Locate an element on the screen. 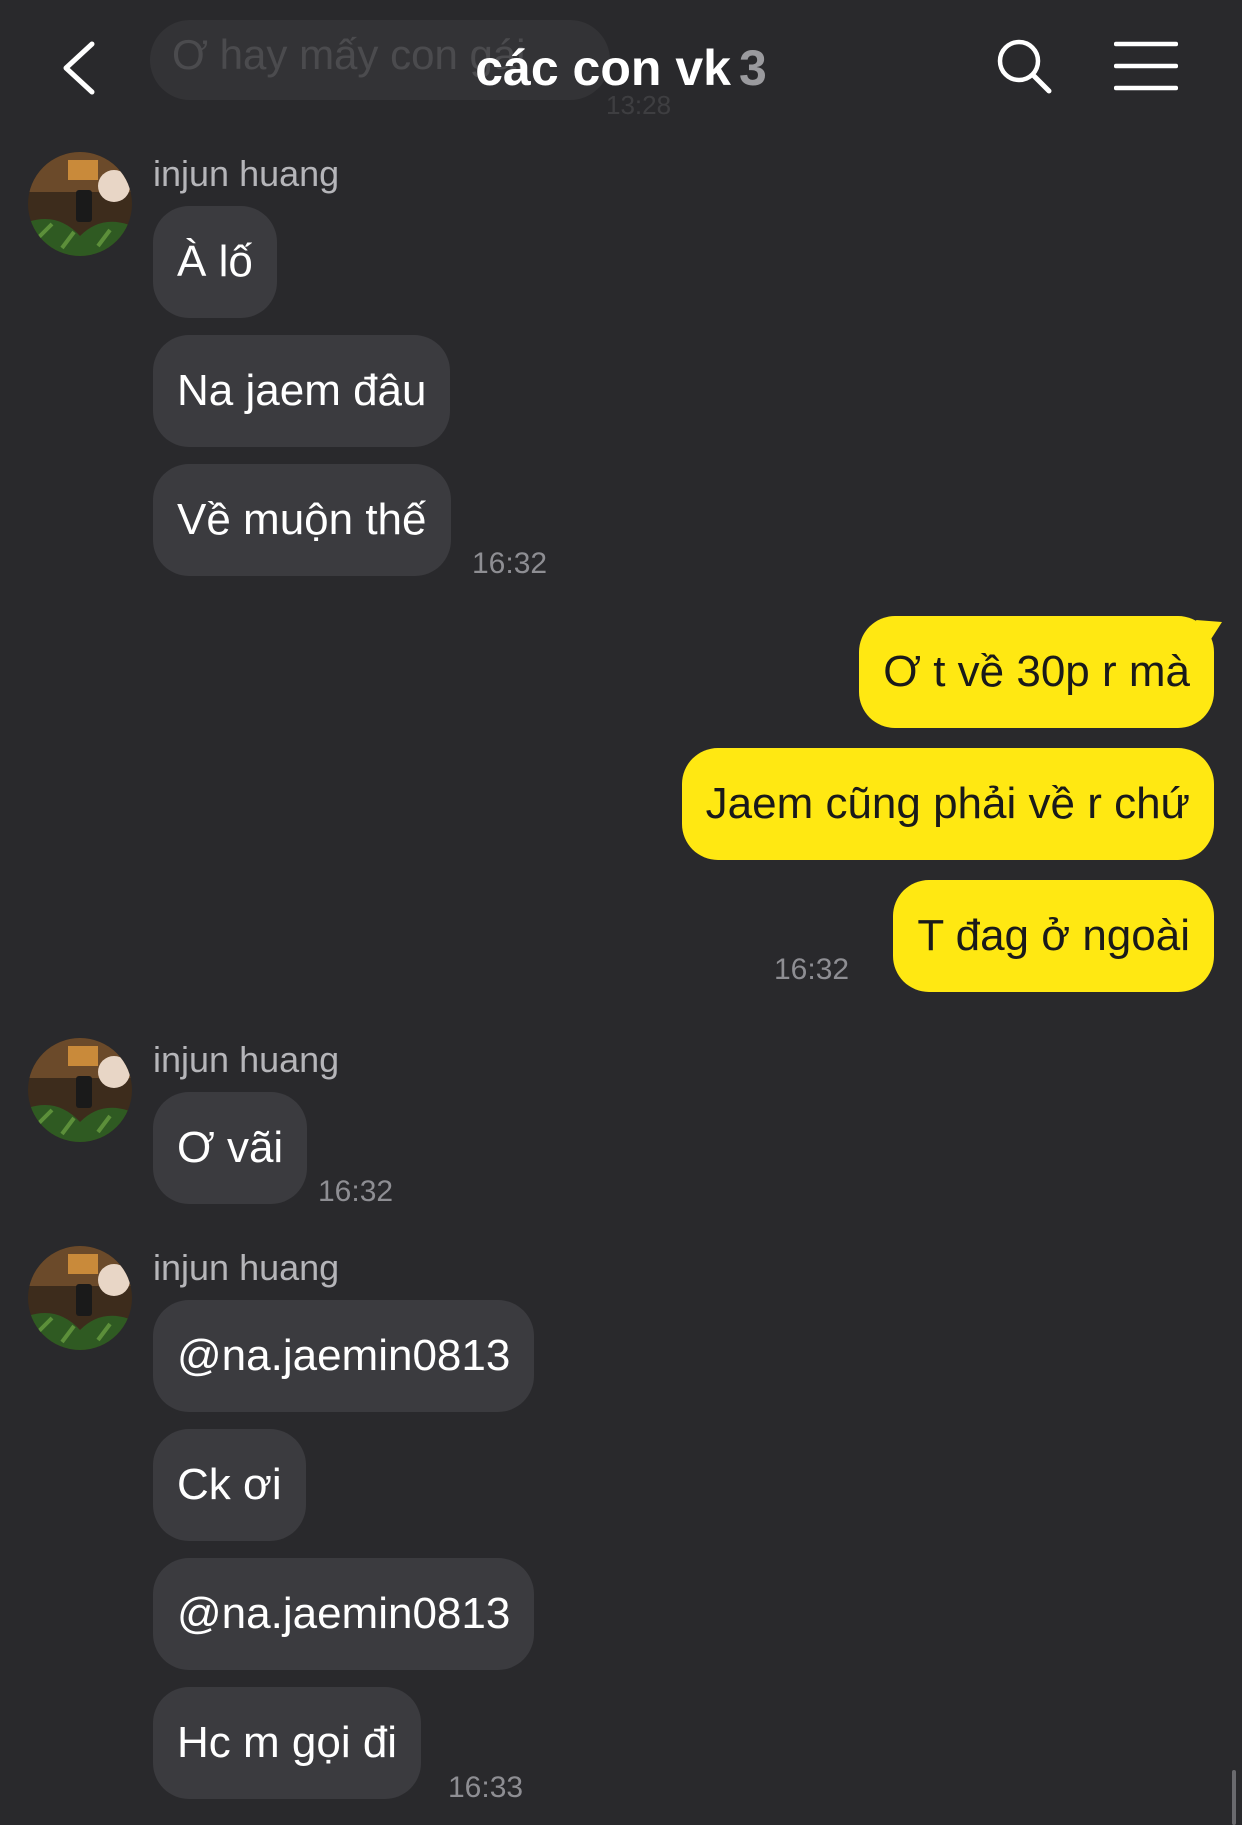 This screenshot has width=1242, height=1825. message-text: À lố is located at coordinates (215, 261).